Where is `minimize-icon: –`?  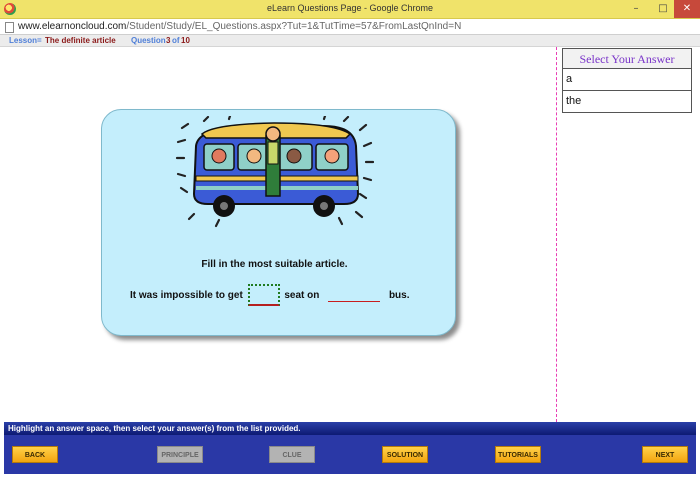 minimize-icon: – is located at coordinates (636, 9).